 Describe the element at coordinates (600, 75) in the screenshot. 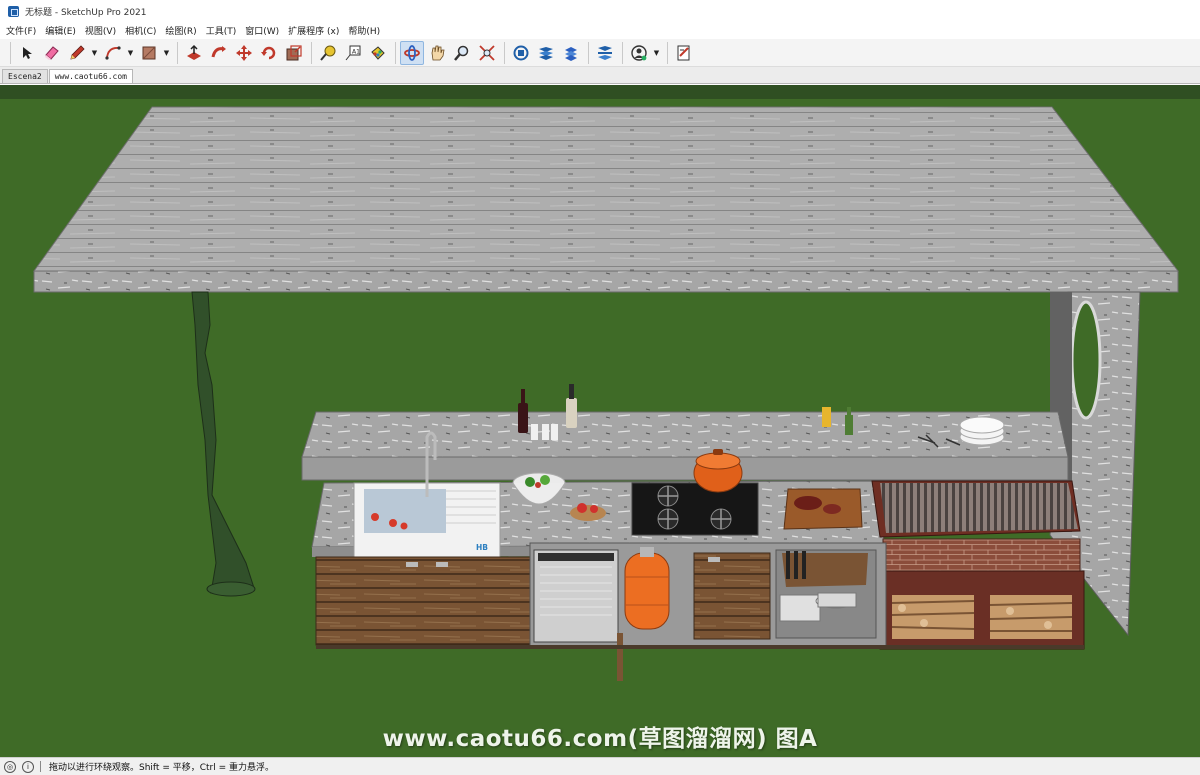

I see `scene-tab-bar: Escena2 www.caotu66.com` at that location.